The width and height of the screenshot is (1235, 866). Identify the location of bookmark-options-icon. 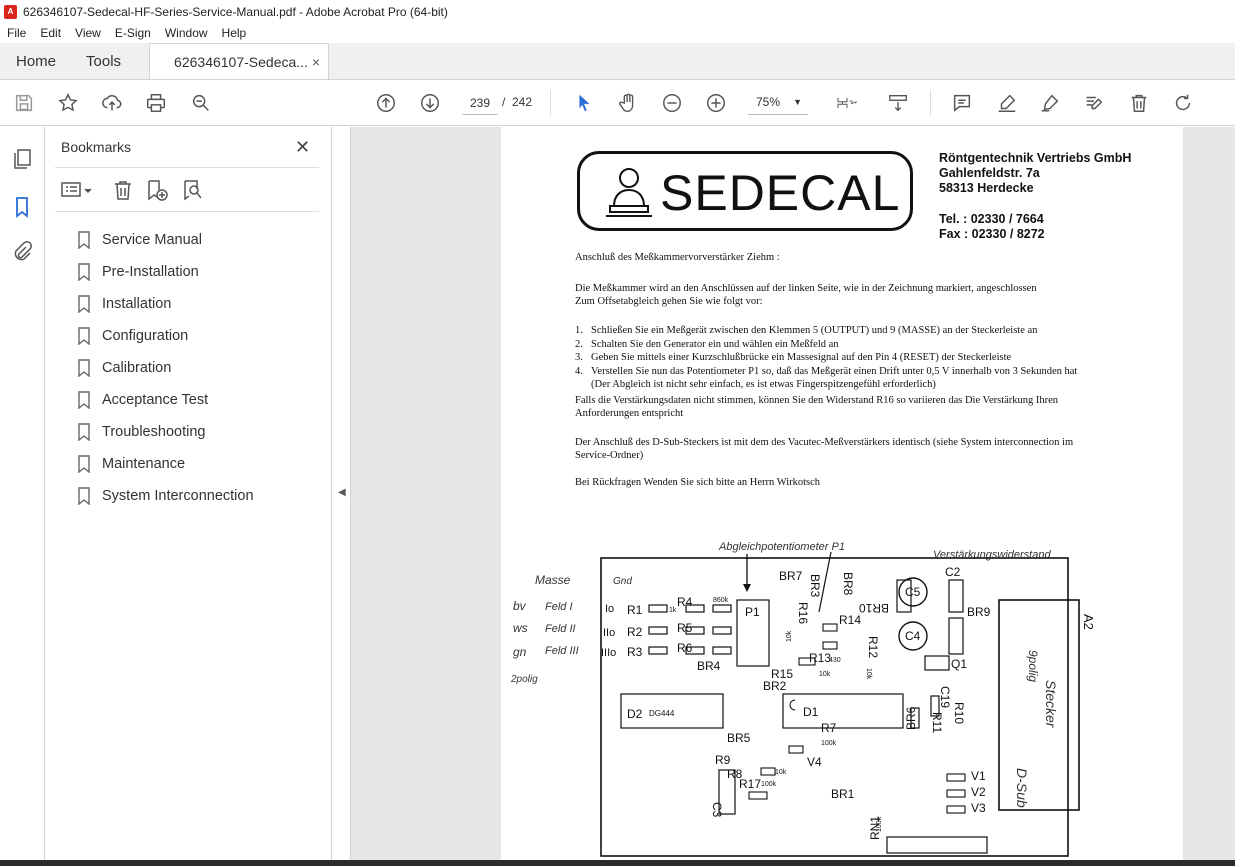
(78, 190).